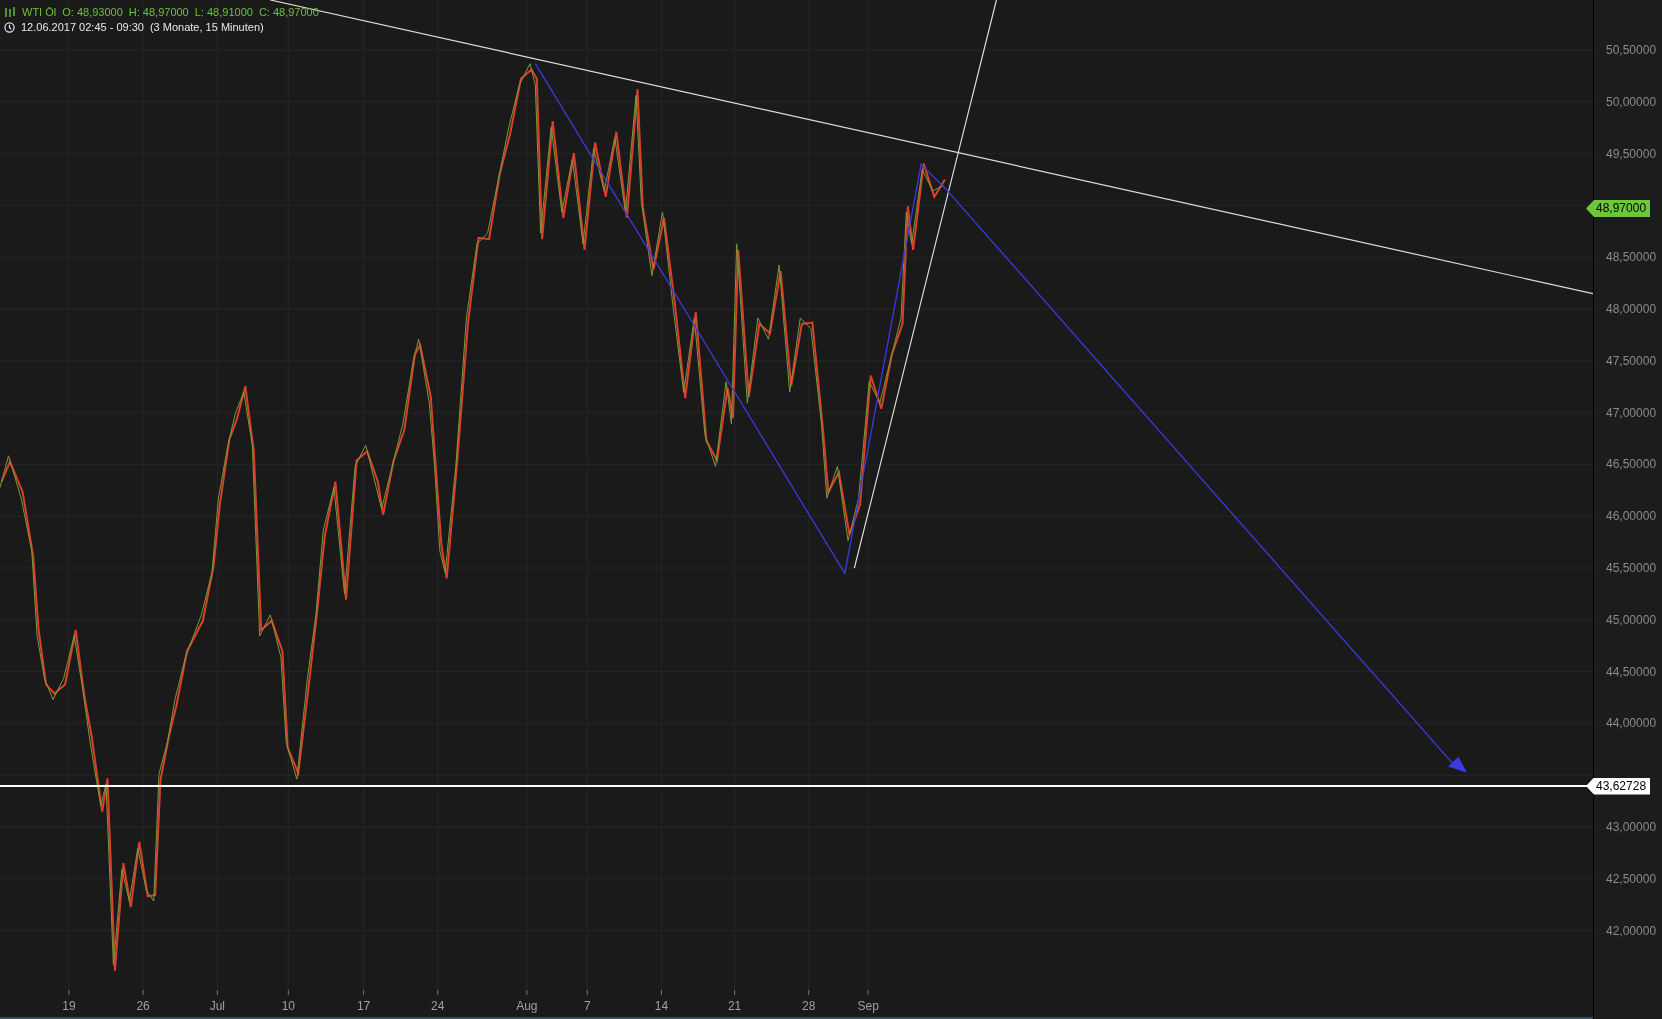 The height and width of the screenshot is (1019, 1662). What do you see at coordinates (217, 1006) in the screenshot?
I see `time-axis-label: Jul` at bounding box center [217, 1006].